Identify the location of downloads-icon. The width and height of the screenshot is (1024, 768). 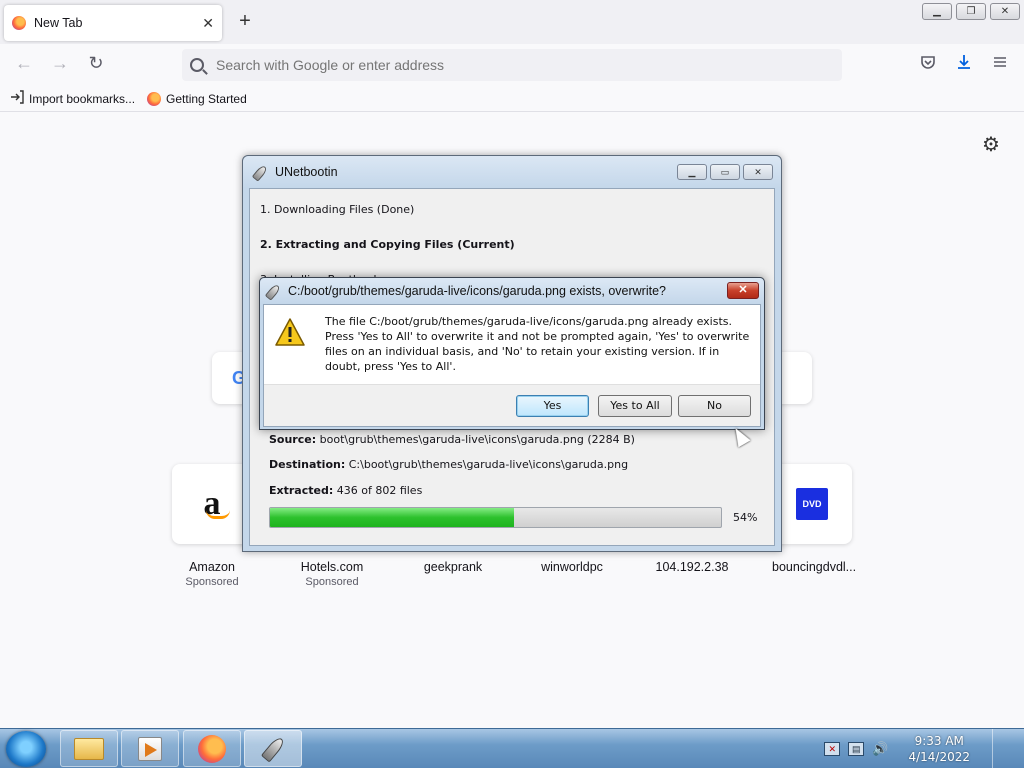
(964, 64).